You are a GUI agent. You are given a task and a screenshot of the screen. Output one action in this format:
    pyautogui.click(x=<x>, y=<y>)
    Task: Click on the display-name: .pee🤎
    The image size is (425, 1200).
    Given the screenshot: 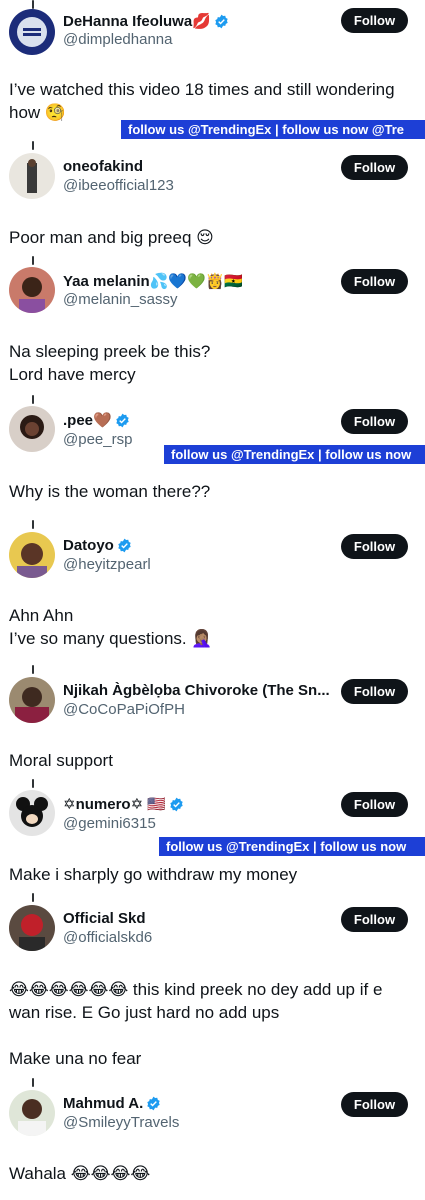 What is the action you would take?
    pyautogui.click(x=96, y=420)
    